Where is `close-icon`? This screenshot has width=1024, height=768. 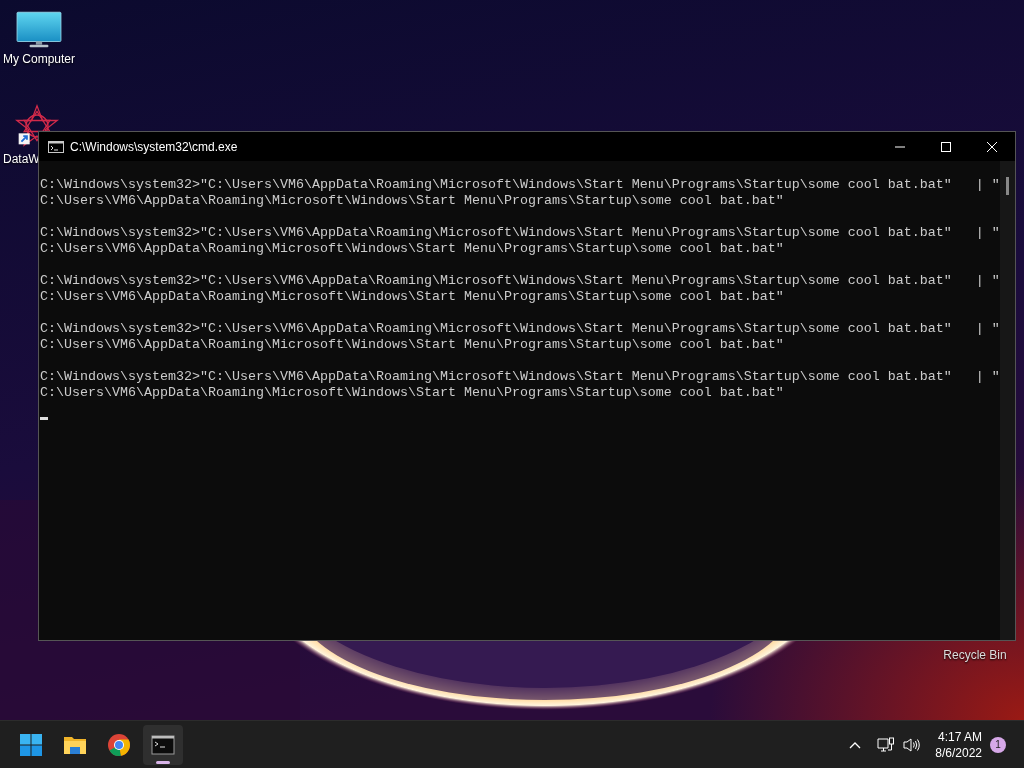
close-icon is located at coordinates (992, 146).